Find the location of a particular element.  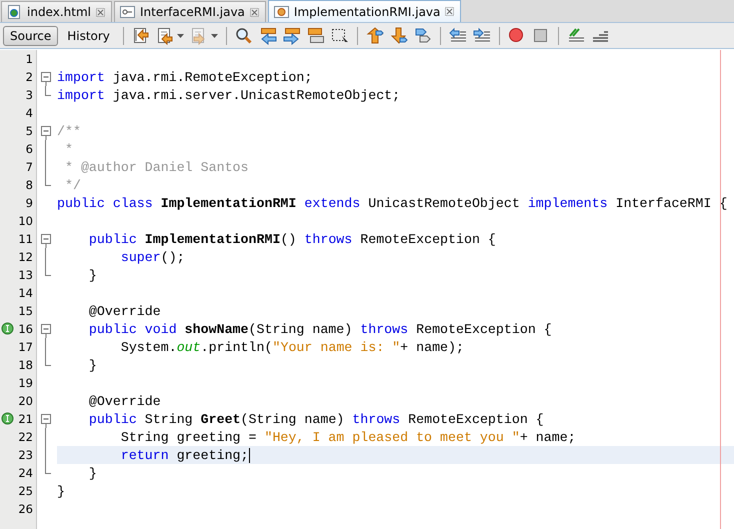

left-arrow-icon is located at coordinates (267, 35).